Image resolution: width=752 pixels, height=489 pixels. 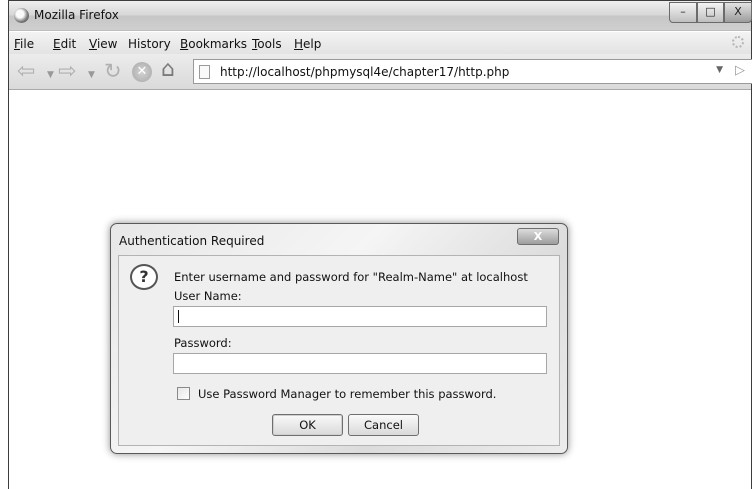 I want to click on username-label: User Name:, so click(x=208, y=296).